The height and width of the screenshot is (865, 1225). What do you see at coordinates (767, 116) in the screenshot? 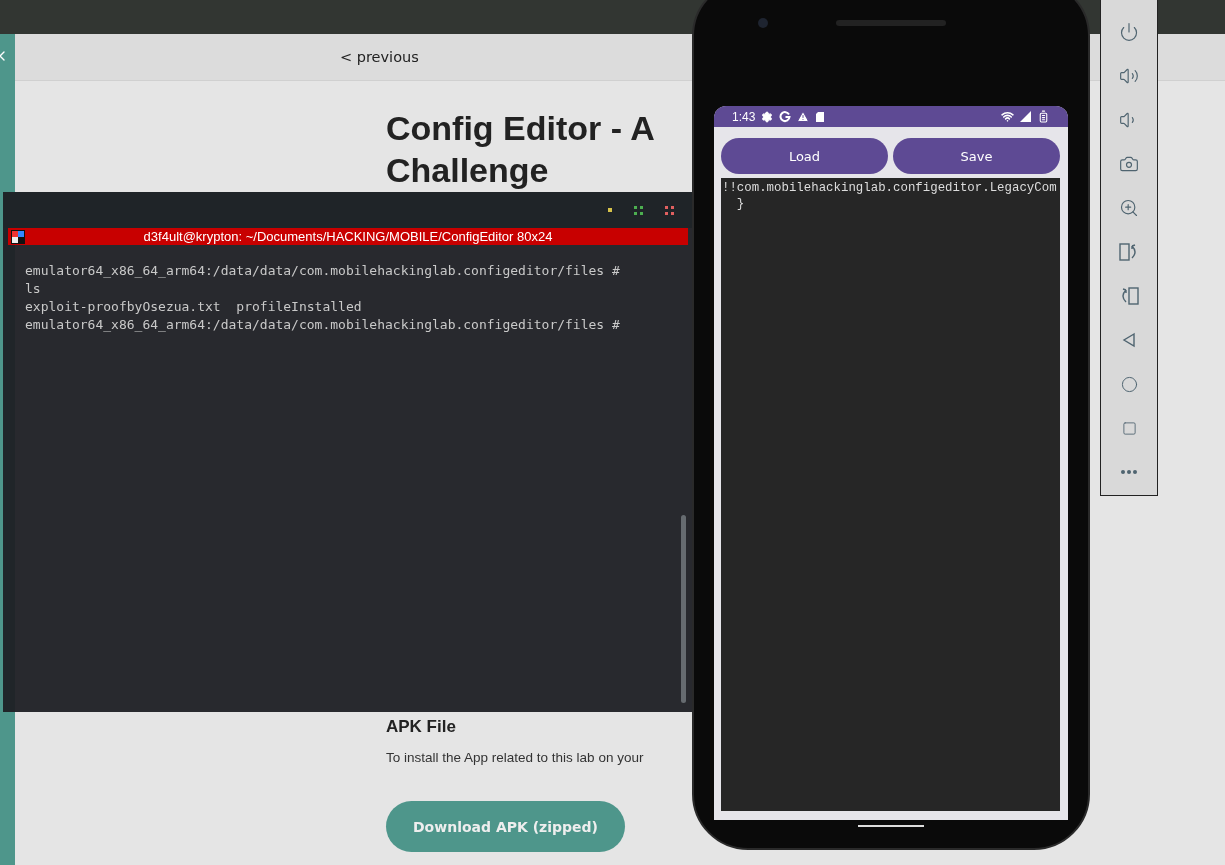
I see `settings-icon` at bounding box center [767, 116].